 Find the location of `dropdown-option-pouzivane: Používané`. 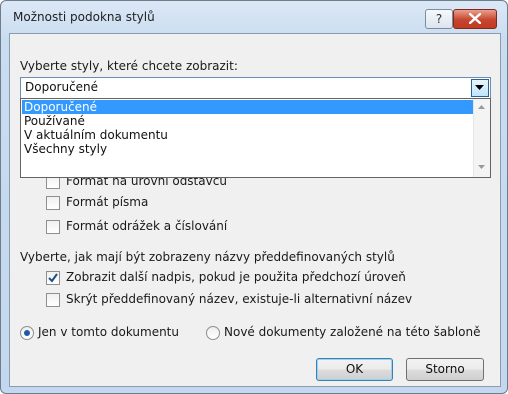

dropdown-option-pouzivane: Používané is located at coordinates (248, 121).